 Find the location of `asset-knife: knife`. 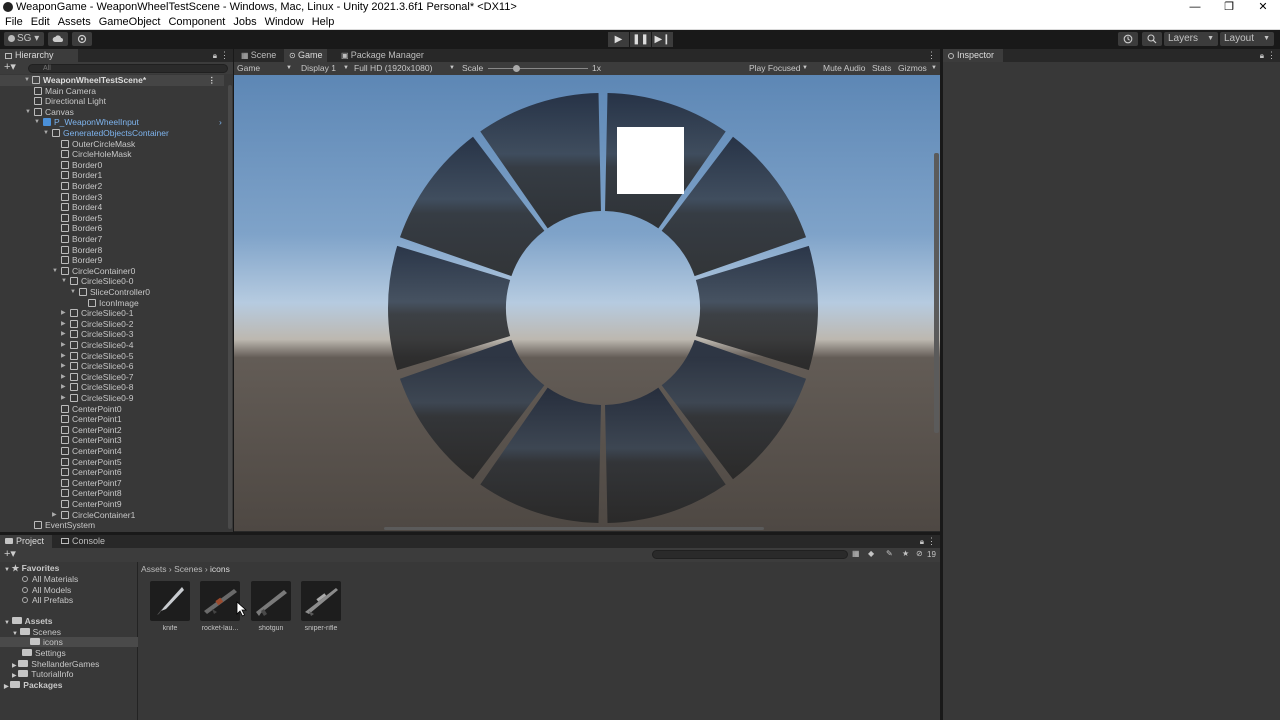

asset-knife: knife is located at coordinates (172, 606).